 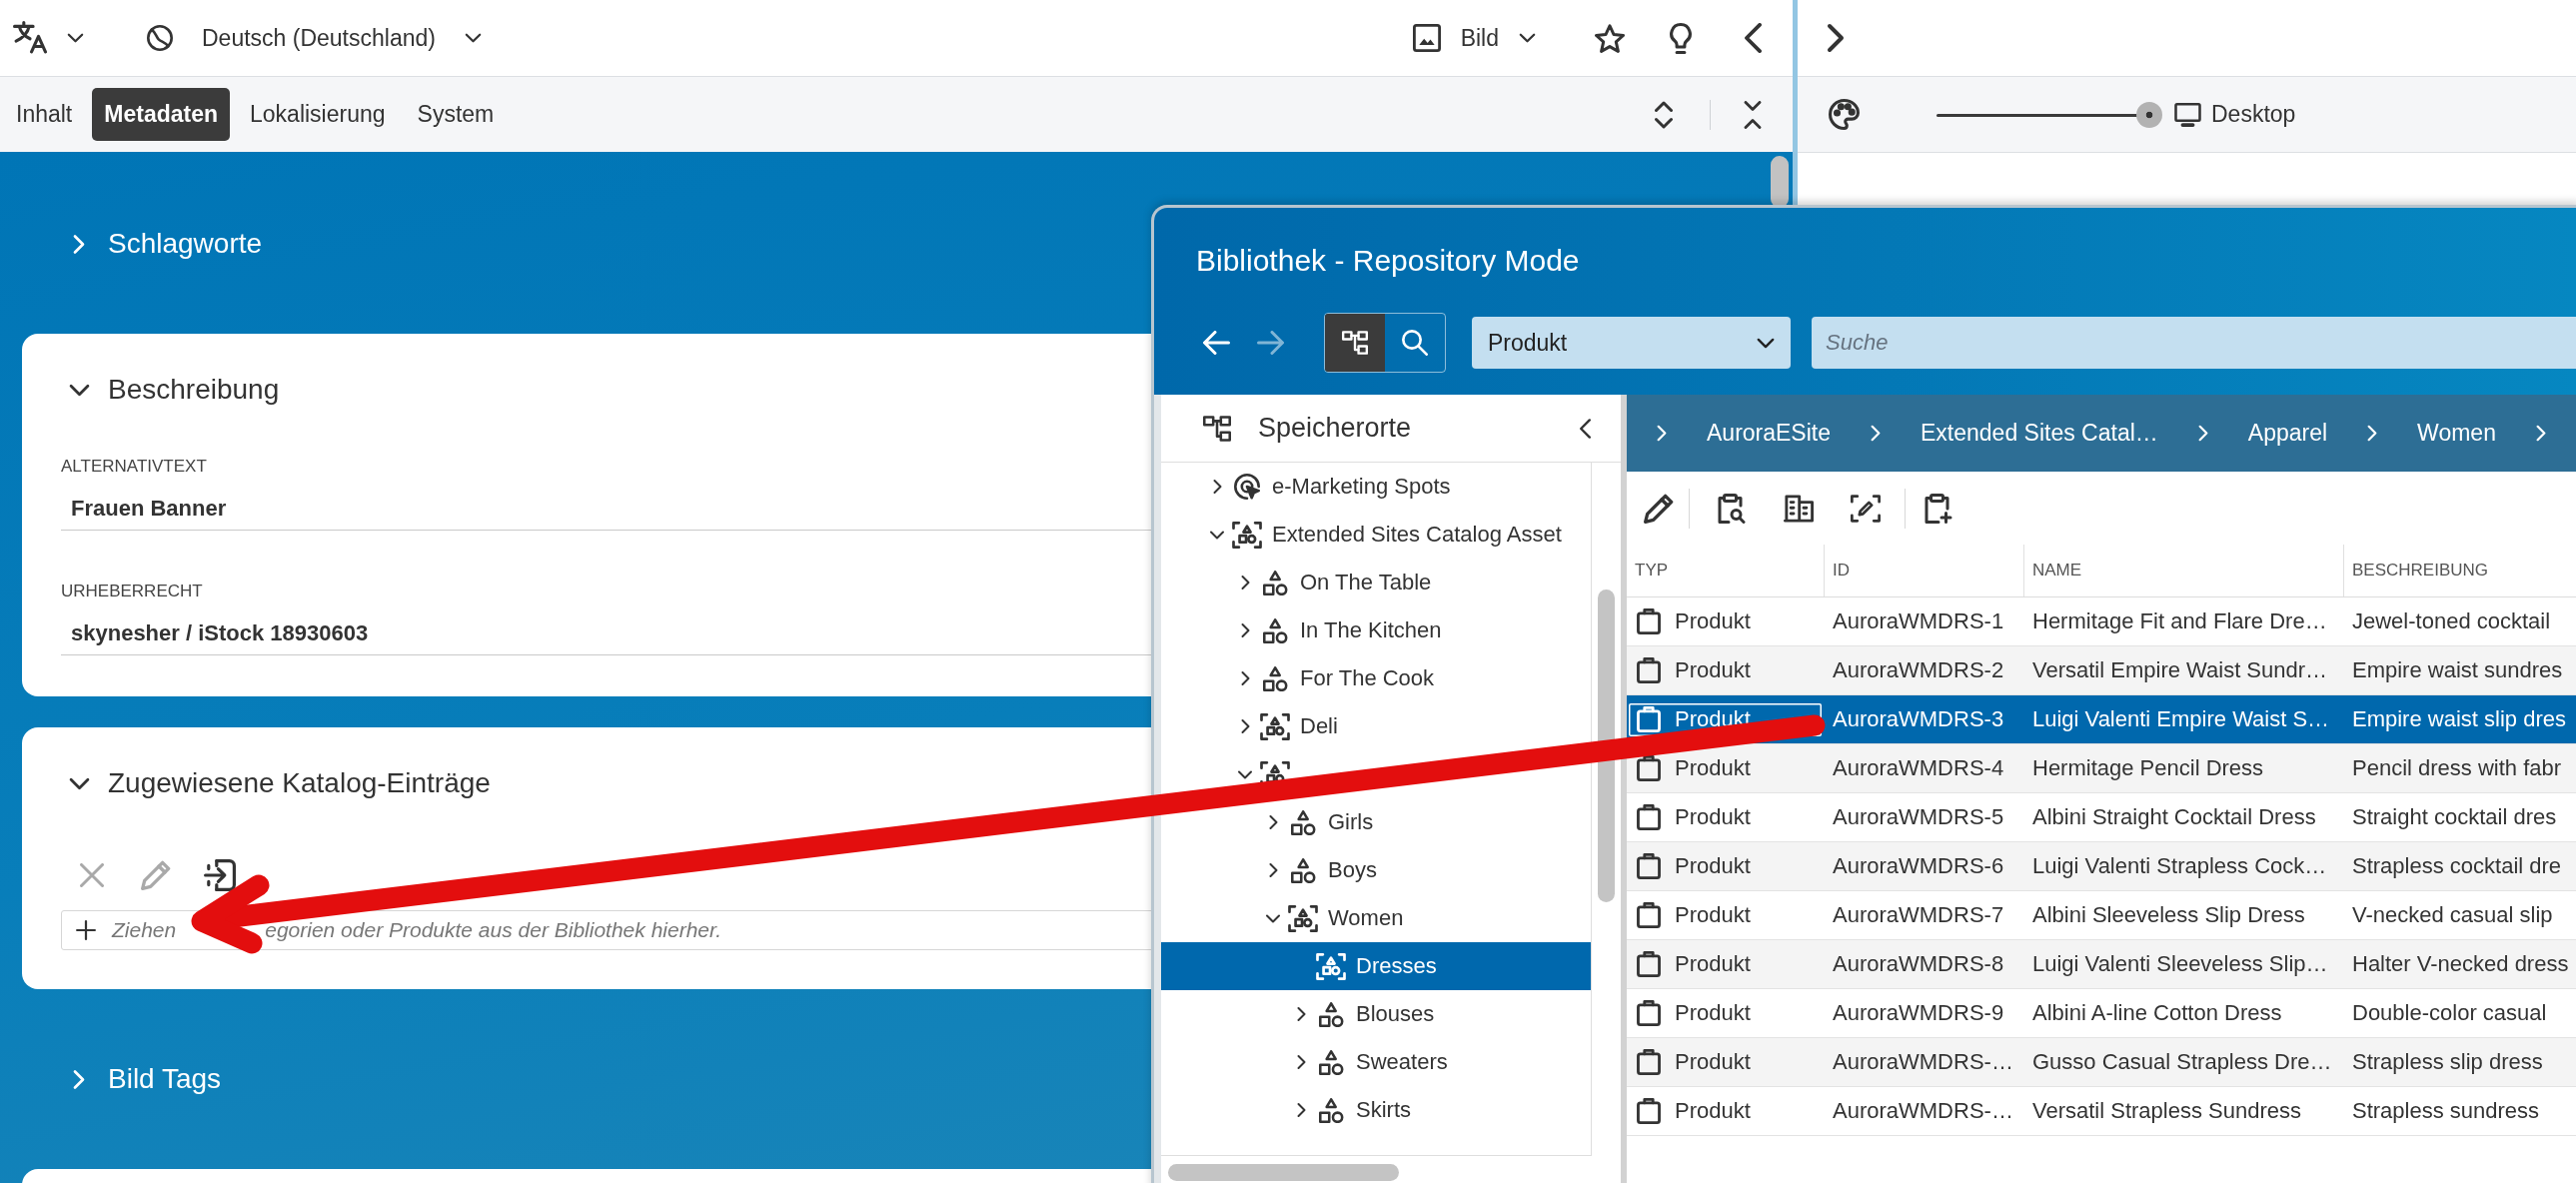 I want to click on table-row: Produkt AuroraWMDRS-… Versatil Strapless Sundress Strapless sundress, so click(x=2101, y=1112).